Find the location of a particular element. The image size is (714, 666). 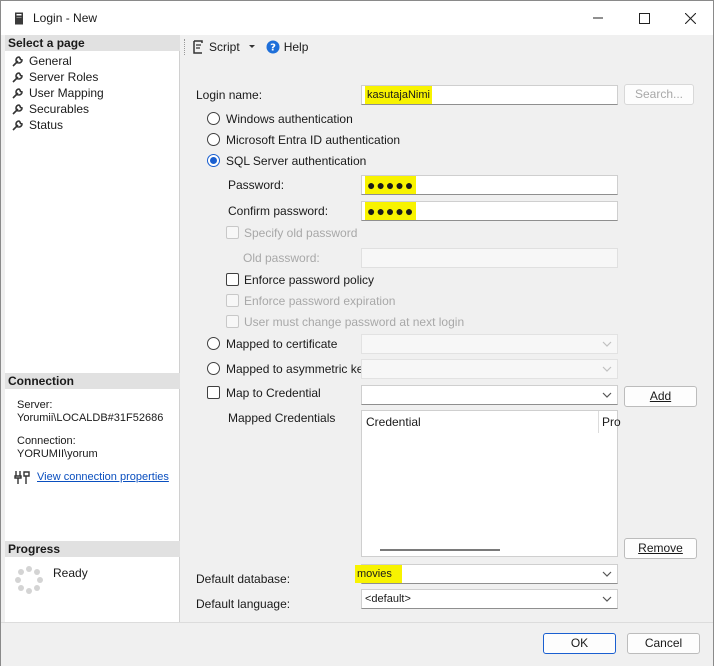

confirm-password-input: ●●●●● is located at coordinates (489, 211).